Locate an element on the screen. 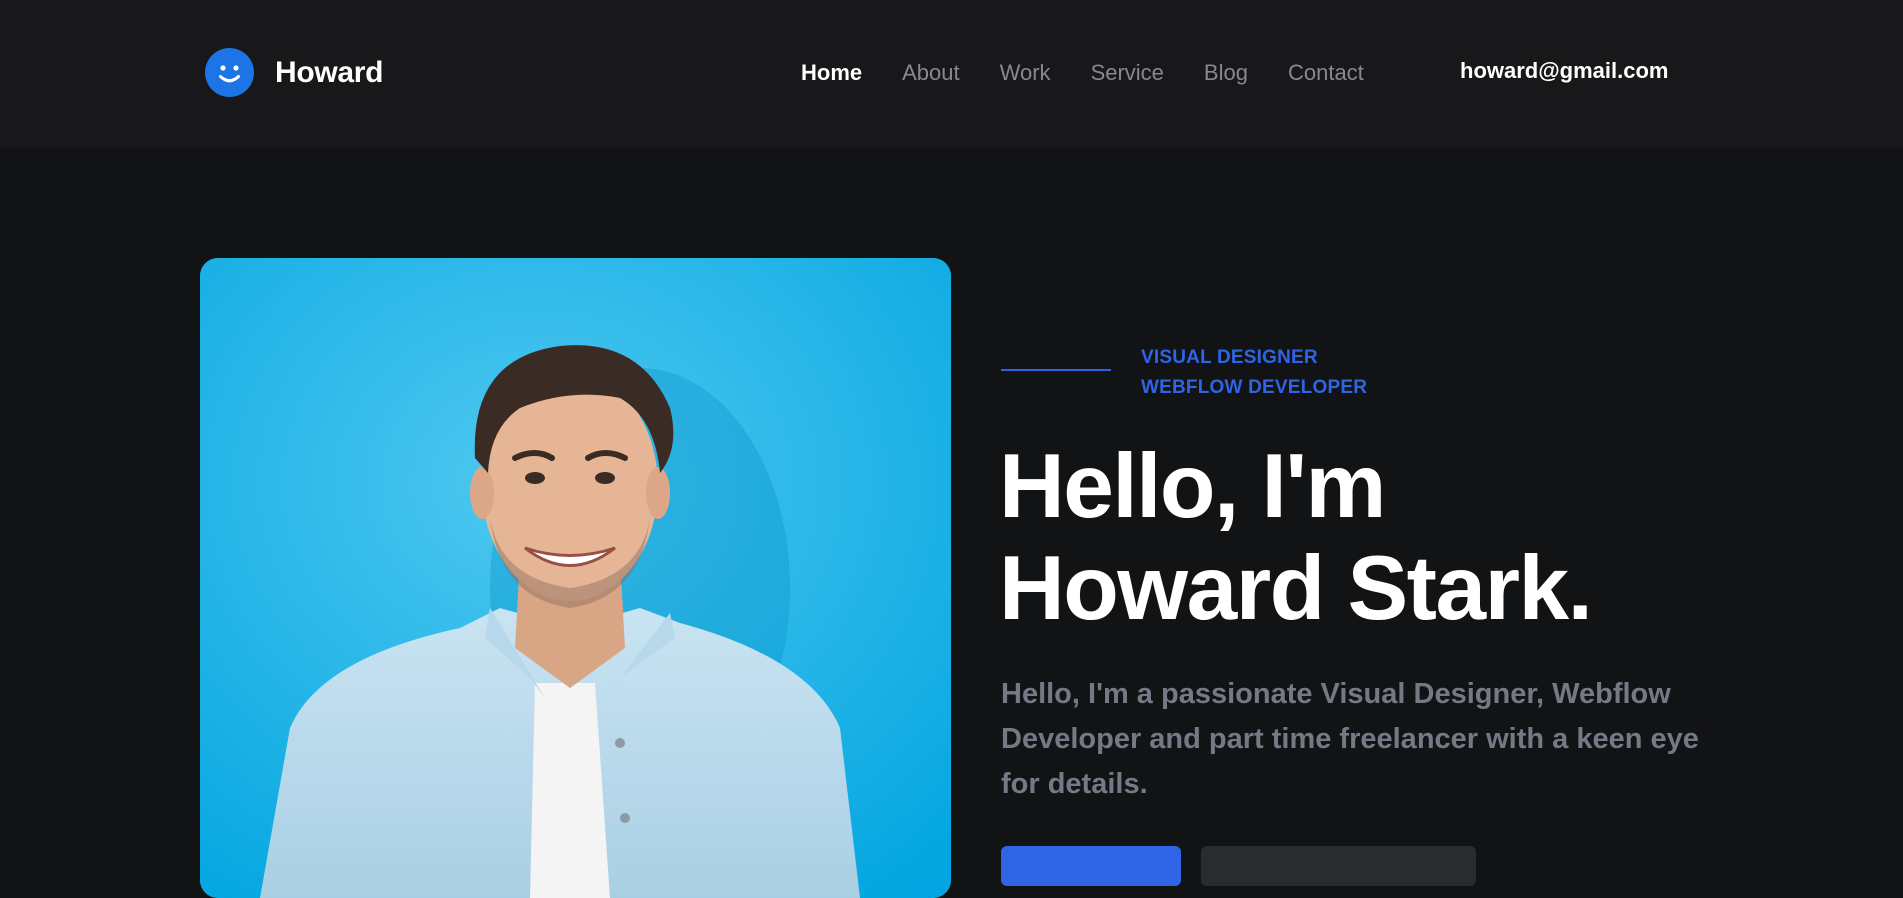 This screenshot has height=898, width=1903. smiley-face-icon is located at coordinates (229, 72).